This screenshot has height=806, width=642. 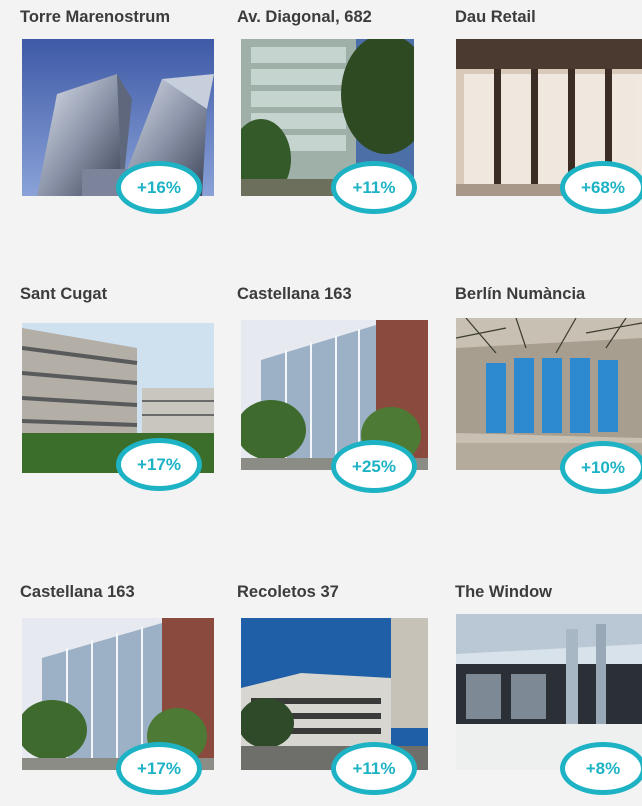 What do you see at coordinates (95, 17) in the screenshot?
I see `property-title: Torre Marenostrum` at bounding box center [95, 17].